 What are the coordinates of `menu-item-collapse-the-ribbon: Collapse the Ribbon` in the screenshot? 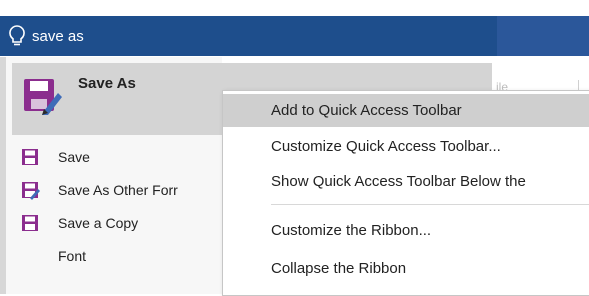 It's located at (406, 268).